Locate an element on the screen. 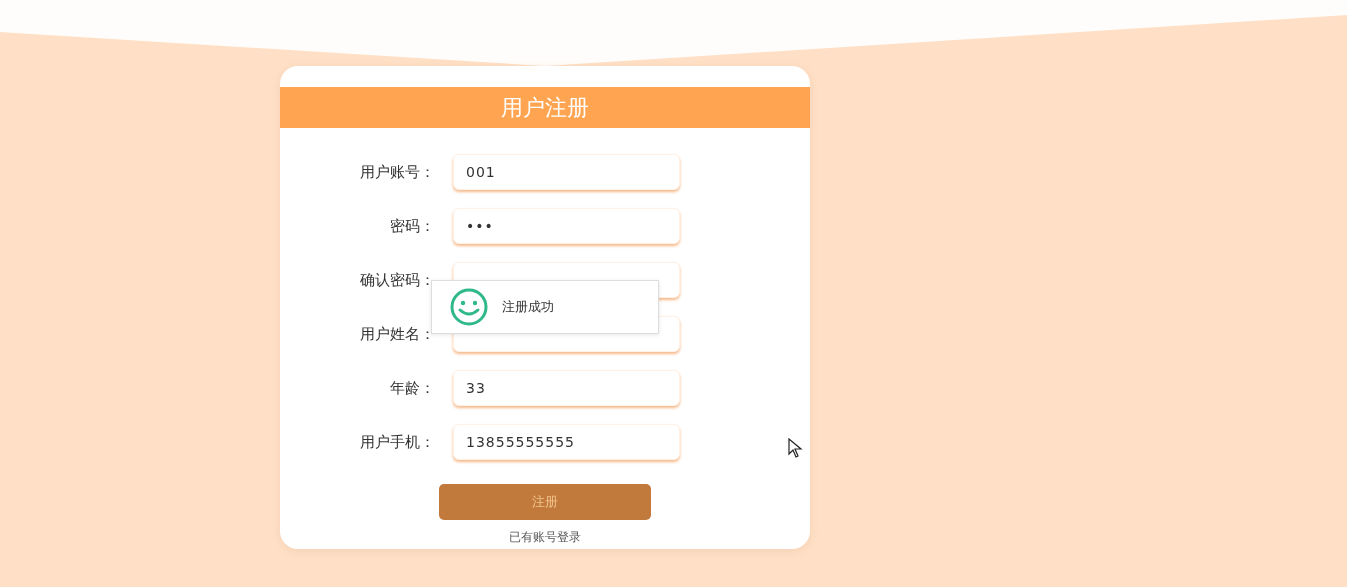 The width and height of the screenshot is (1347, 587). field-label: 用户姓名： is located at coordinates (397, 334).